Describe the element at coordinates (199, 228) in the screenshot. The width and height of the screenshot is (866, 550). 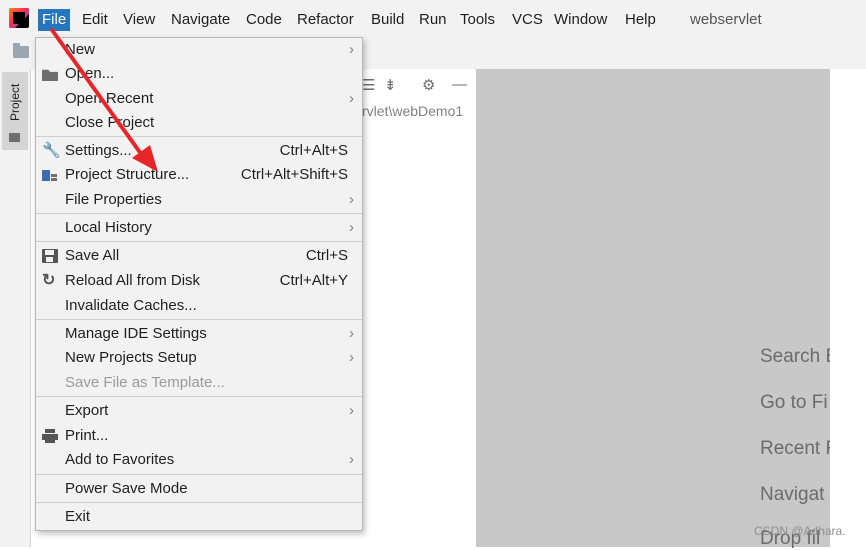
I see `menu-item-local-history: Local History ›` at that location.